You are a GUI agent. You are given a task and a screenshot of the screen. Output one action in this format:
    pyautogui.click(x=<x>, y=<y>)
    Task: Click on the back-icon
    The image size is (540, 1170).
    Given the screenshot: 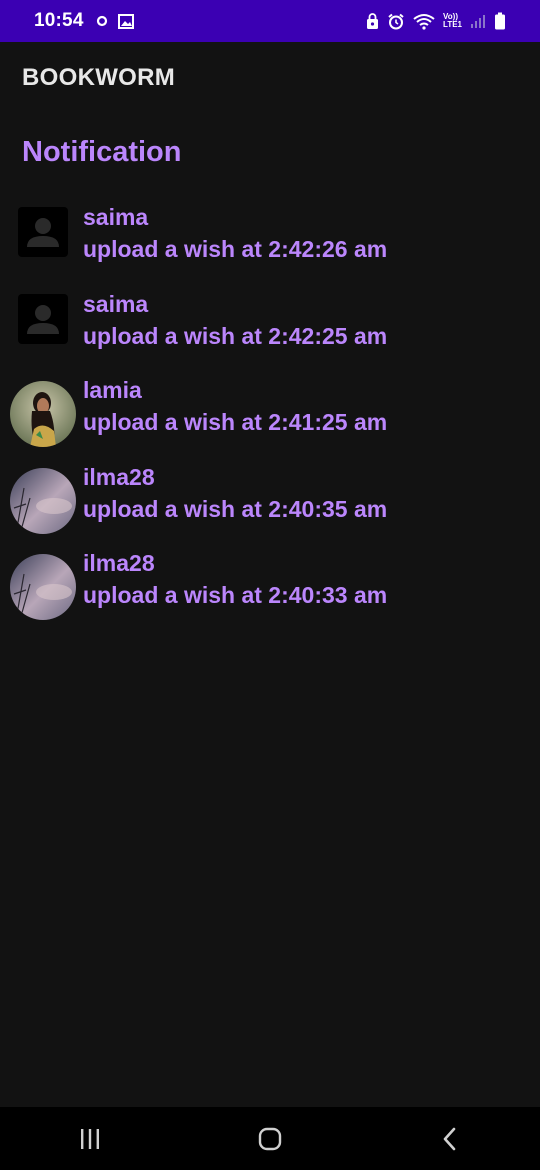 What is the action you would take?
    pyautogui.click(x=450, y=1139)
    